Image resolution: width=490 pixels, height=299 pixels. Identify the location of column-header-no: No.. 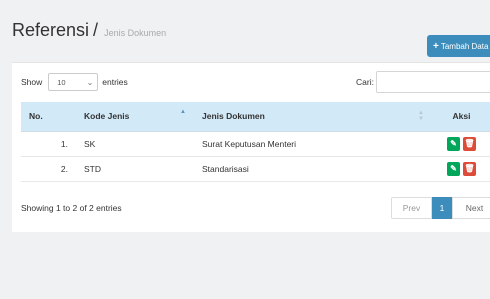
(48, 117).